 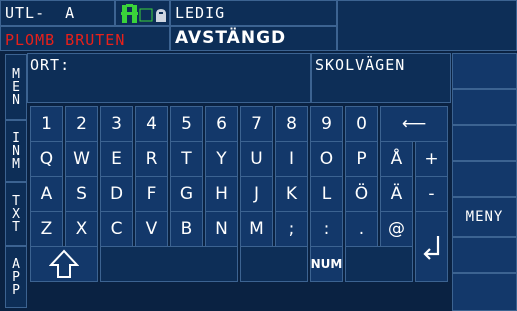 I want to click on key-label: Ö, so click(x=361, y=194).